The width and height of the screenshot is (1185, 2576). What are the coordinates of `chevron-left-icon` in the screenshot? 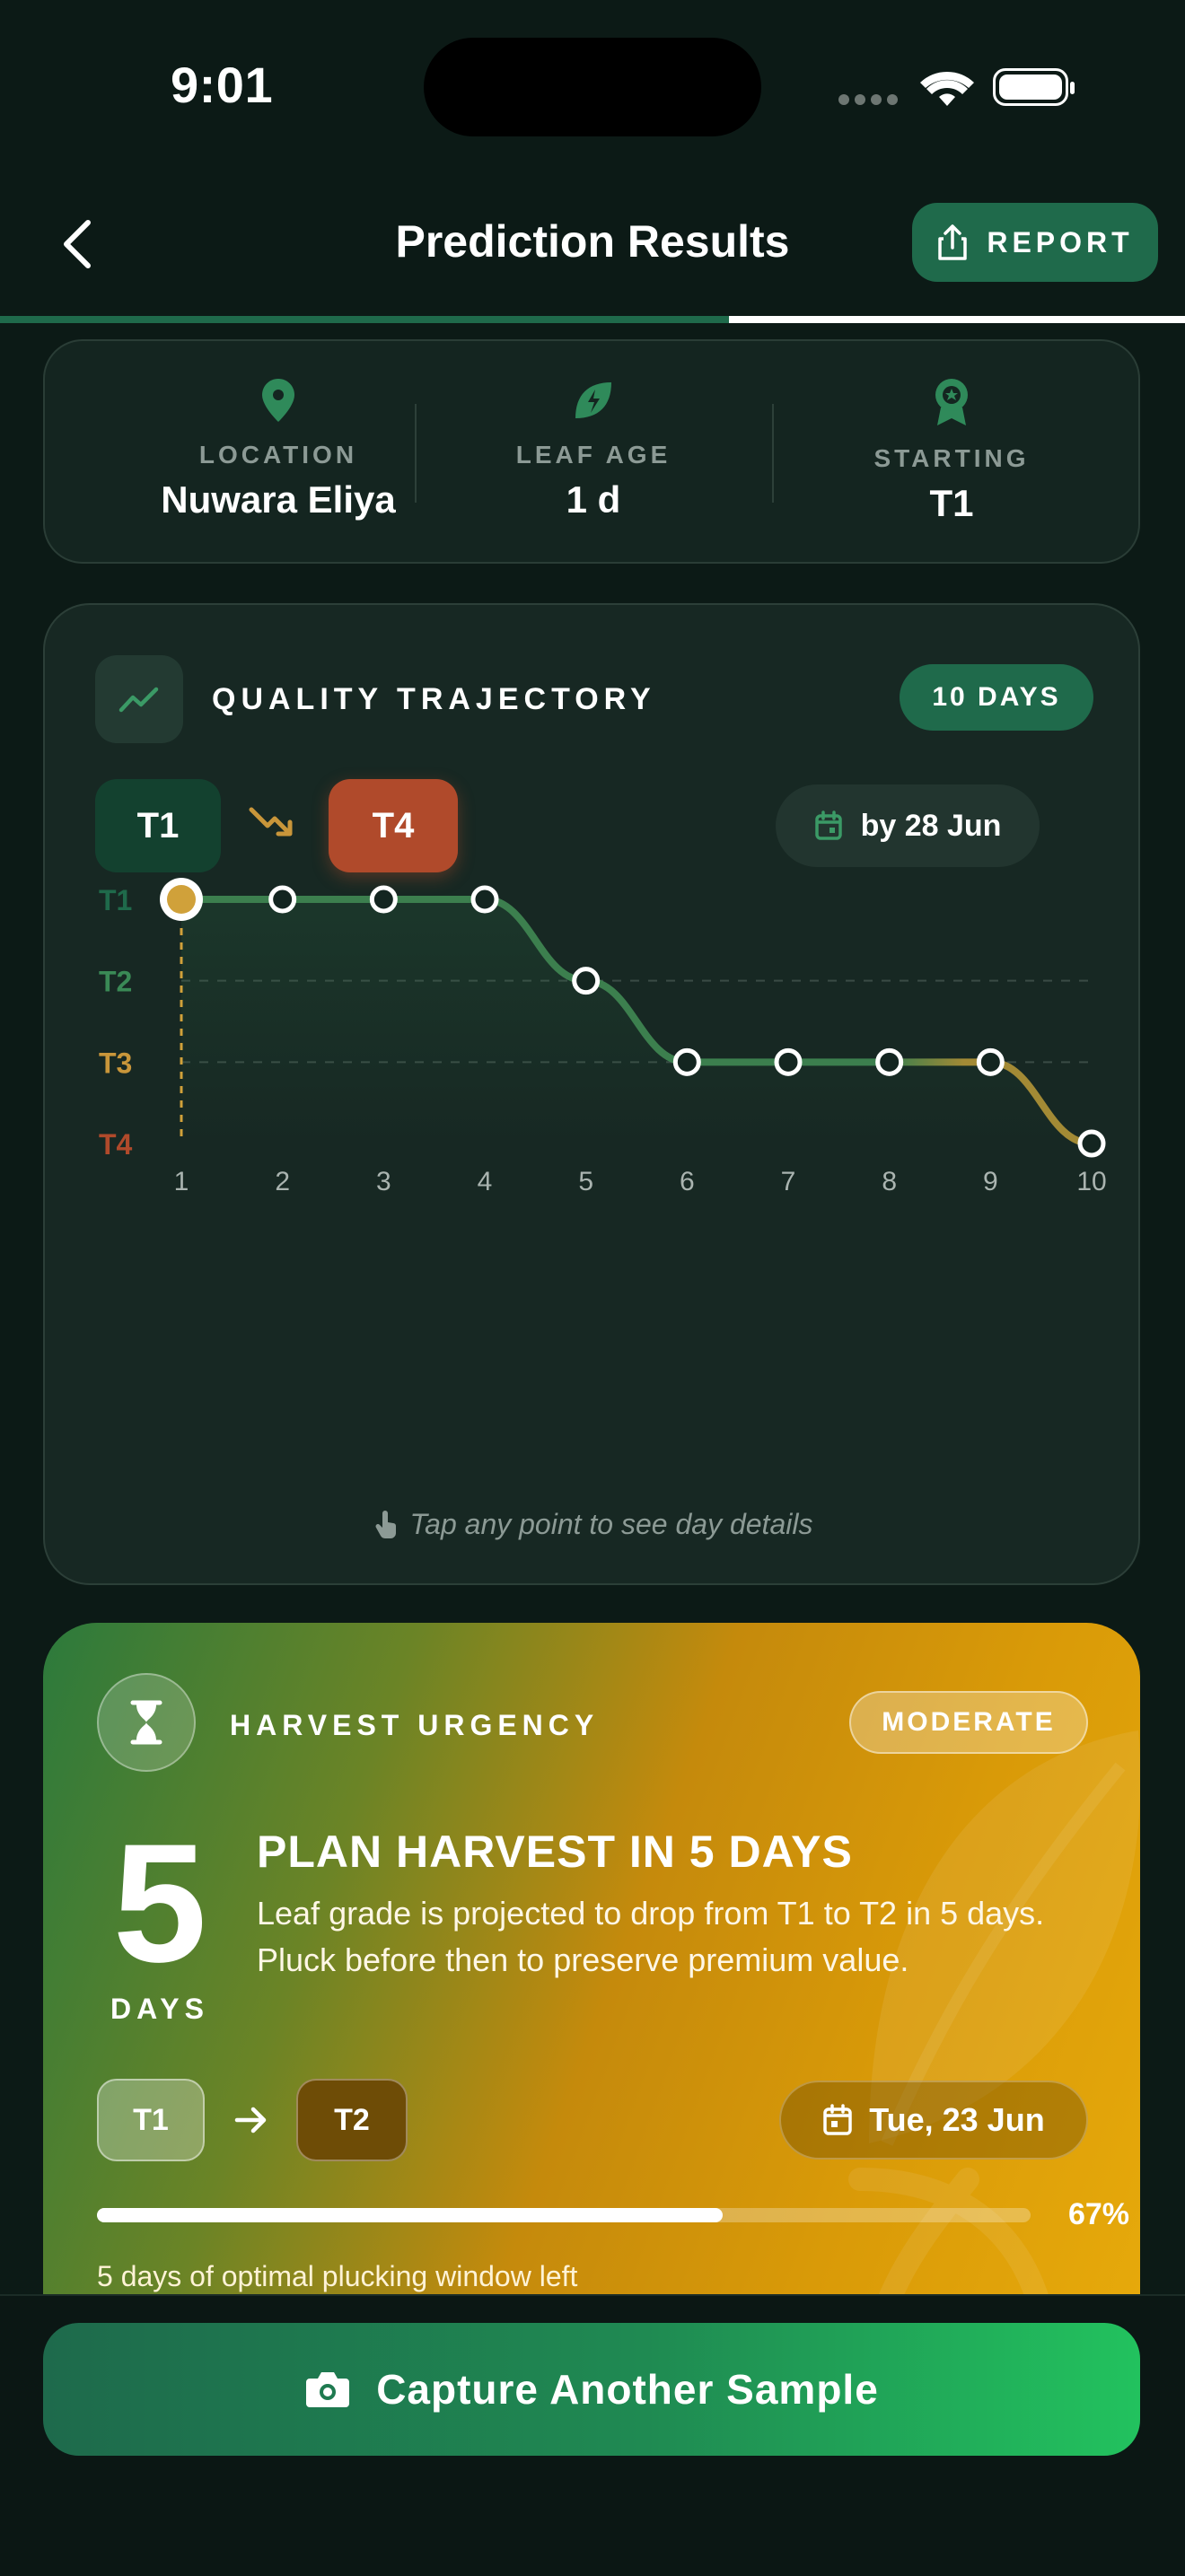 It's located at (77, 244).